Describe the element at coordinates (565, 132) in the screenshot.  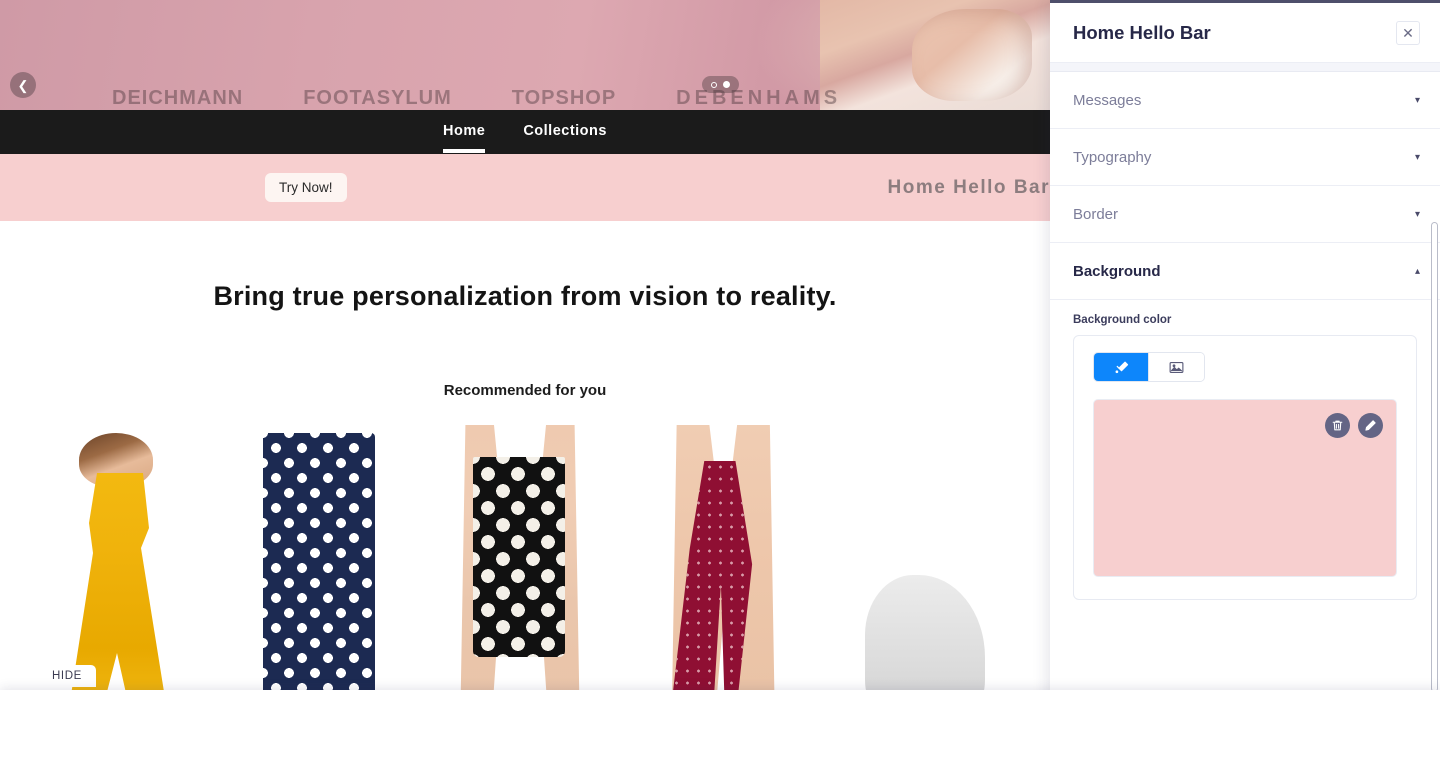
I see `nav-item-collections: Collections` at that location.